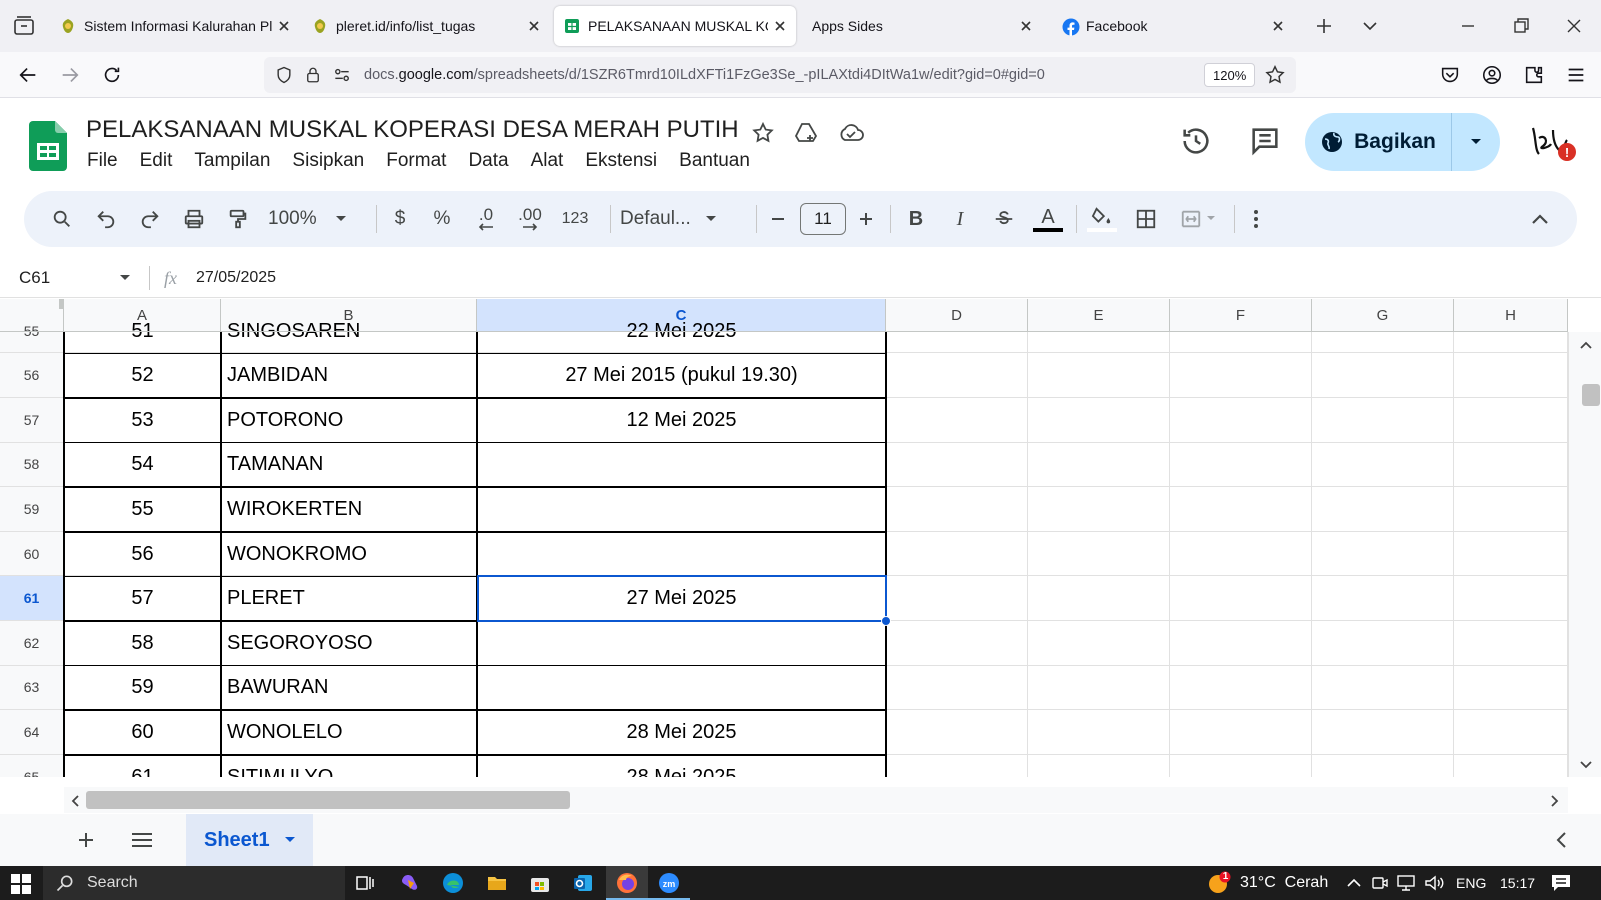 This screenshot has width=1601, height=900. I want to click on taskbar-search-box: Search, so click(194, 883).